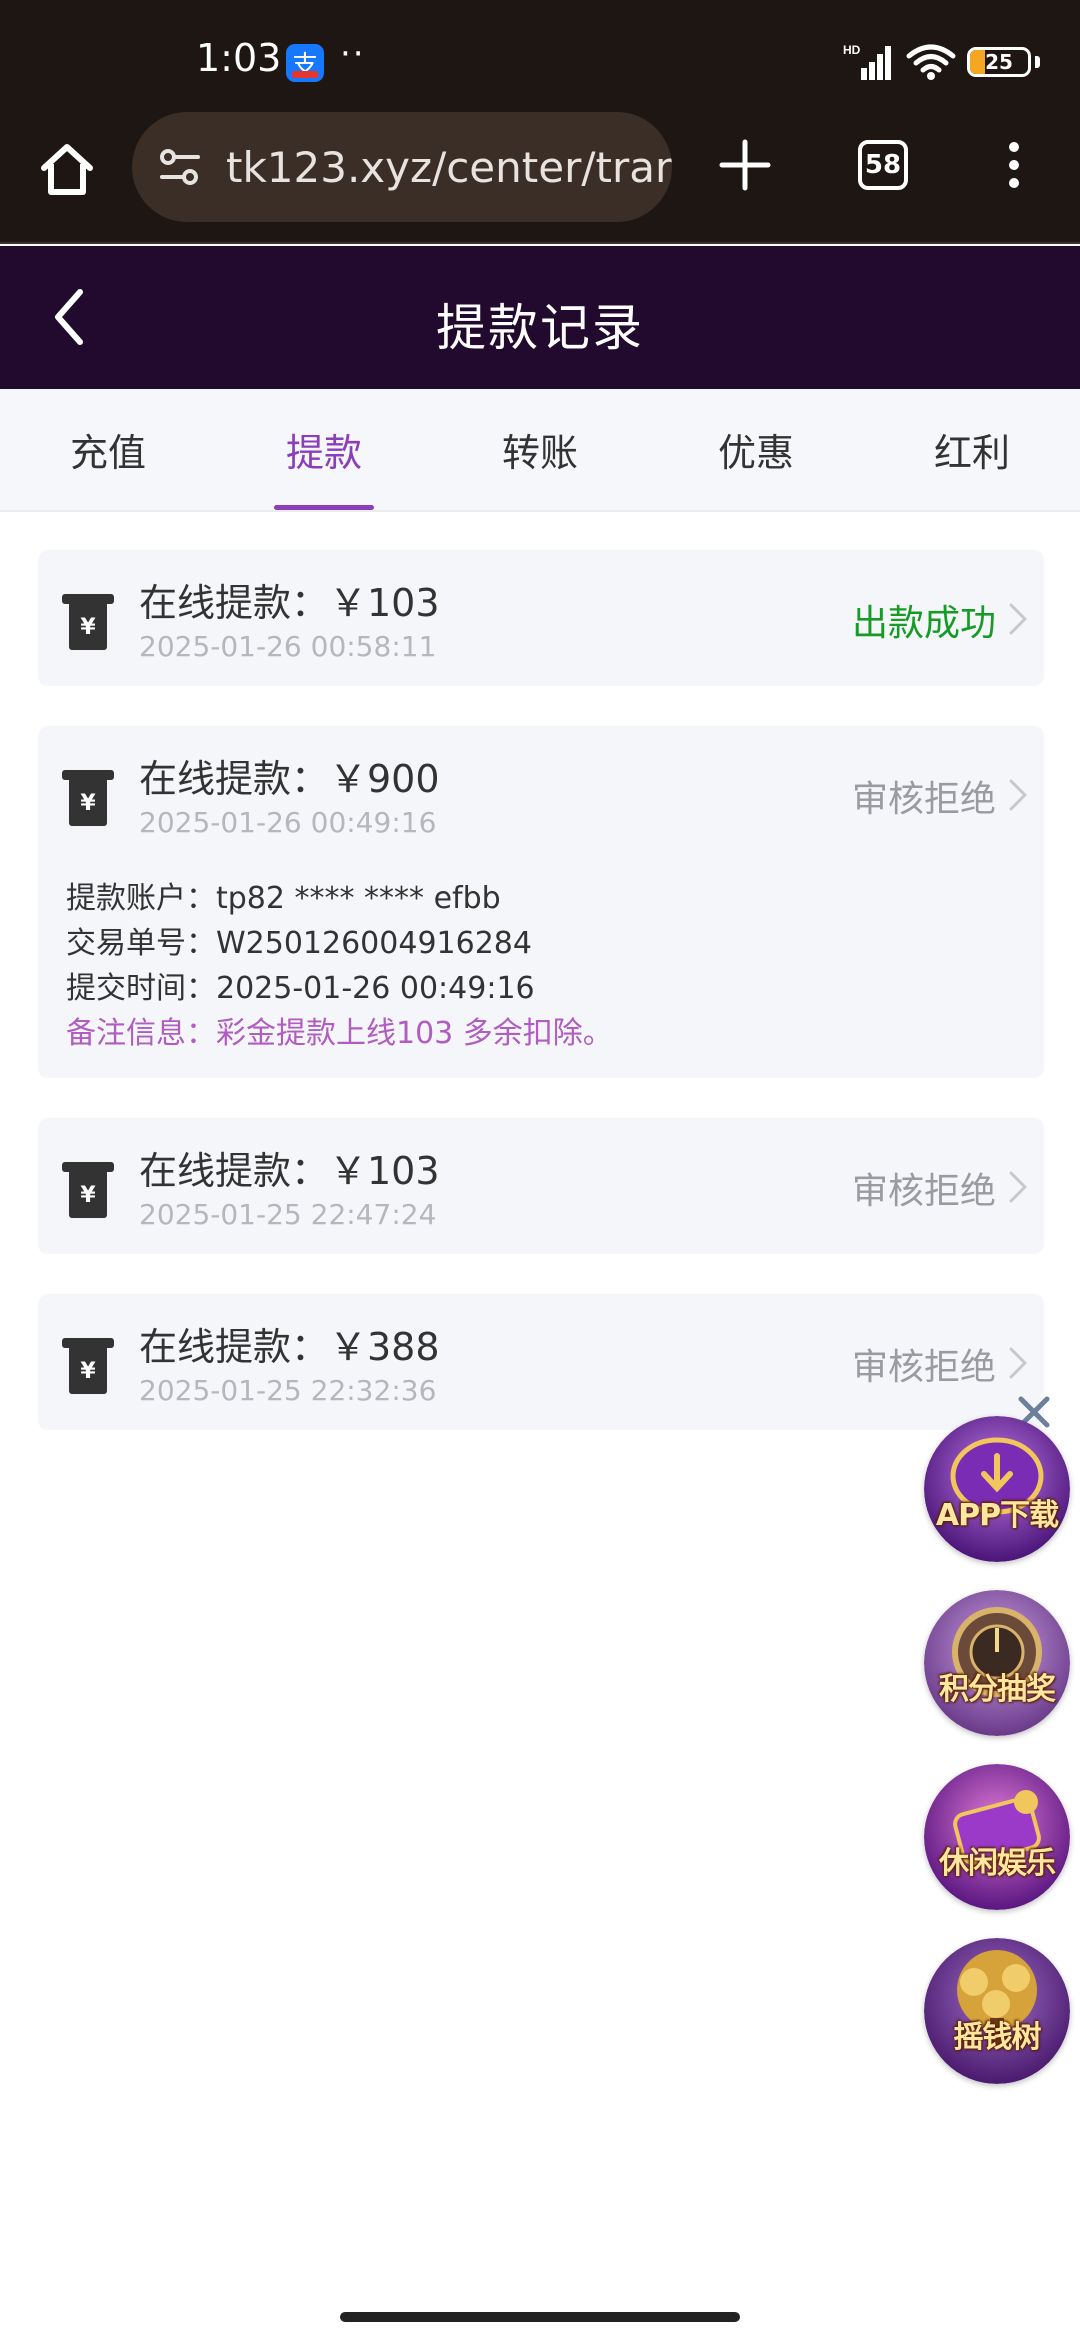 This screenshot has width=1080, height=2340. I want to click on browser-toolbar: tk123.xyz/center/trans 58, so click(540, 177).